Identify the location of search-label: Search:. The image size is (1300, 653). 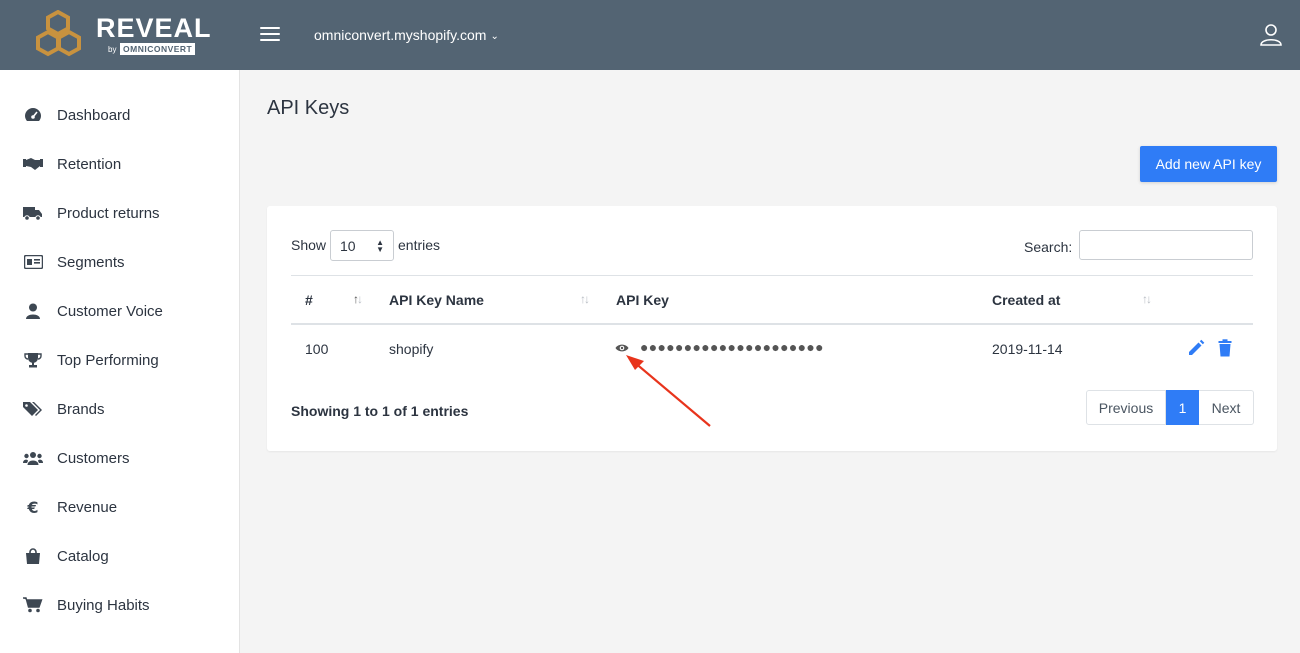
(1048, 247).